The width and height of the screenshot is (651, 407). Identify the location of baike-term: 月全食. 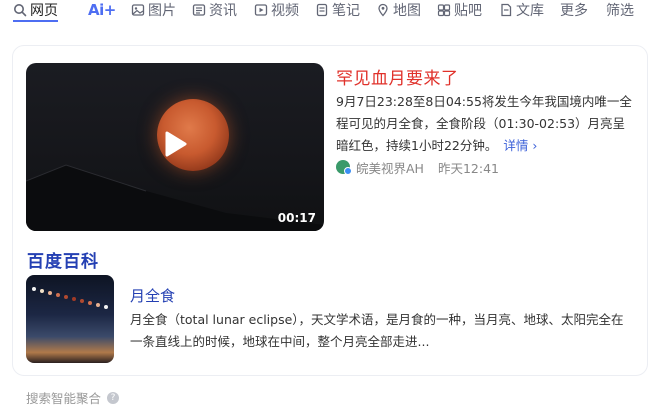
(152, 295).